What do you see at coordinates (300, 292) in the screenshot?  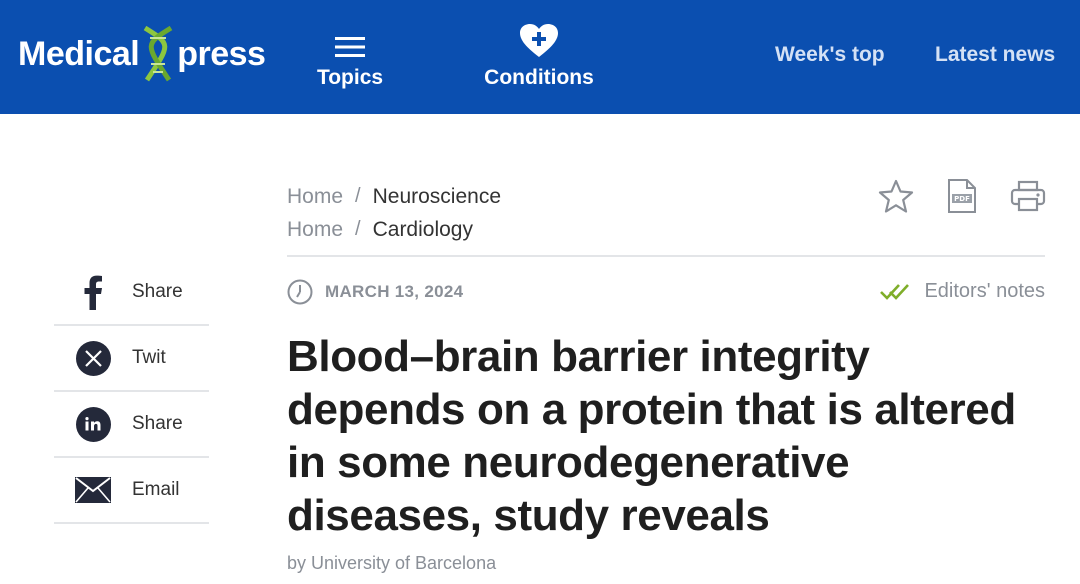 I see `clock-icon` at bounding box center [300, 292].